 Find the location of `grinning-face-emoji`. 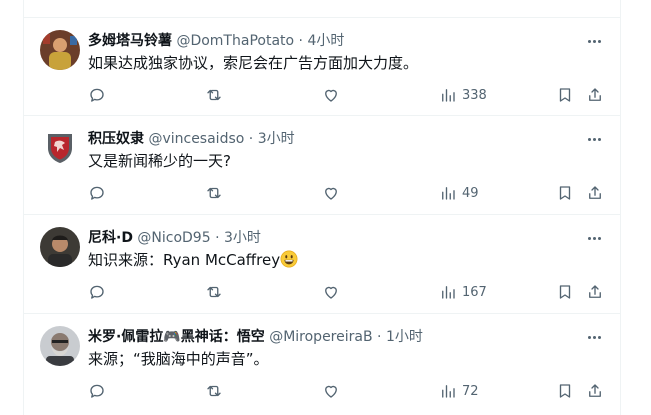

grinning-face-emoji is located at coordinates (289, 261).